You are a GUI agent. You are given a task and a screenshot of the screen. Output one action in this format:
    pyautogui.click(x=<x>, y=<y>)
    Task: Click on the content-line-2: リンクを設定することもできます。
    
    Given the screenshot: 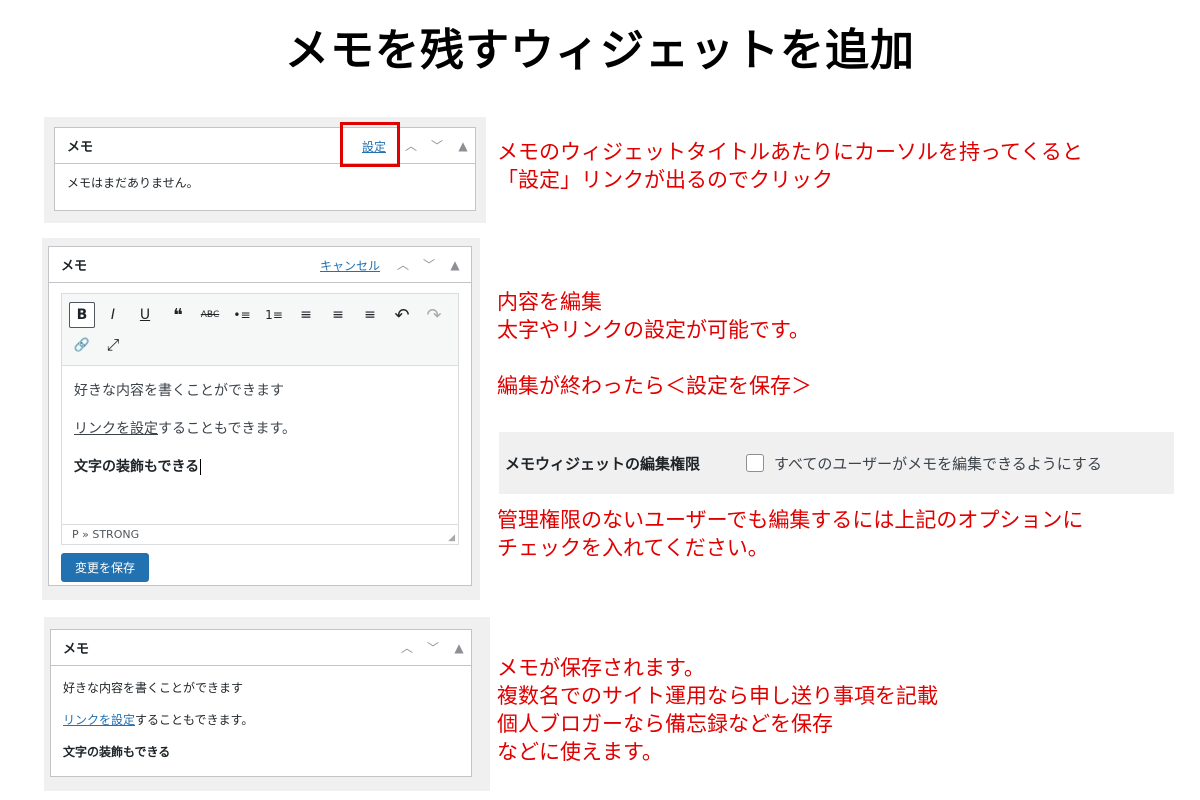 What is the action you would take?
    pyautogui.click(x=260, y=428)
    